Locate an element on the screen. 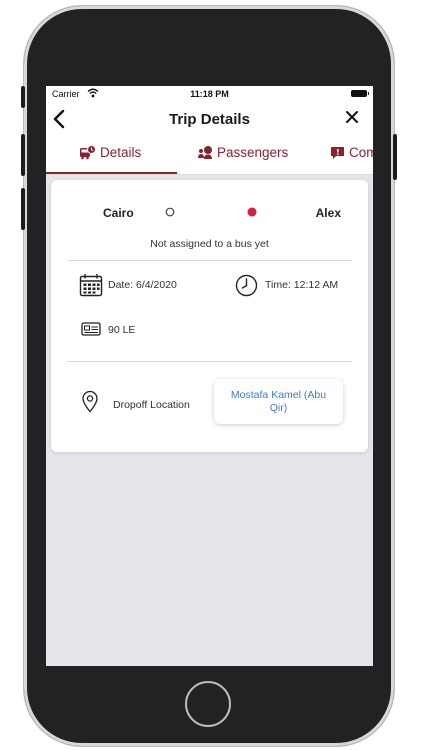  passengers-icon is located at coordinates (205, 152).